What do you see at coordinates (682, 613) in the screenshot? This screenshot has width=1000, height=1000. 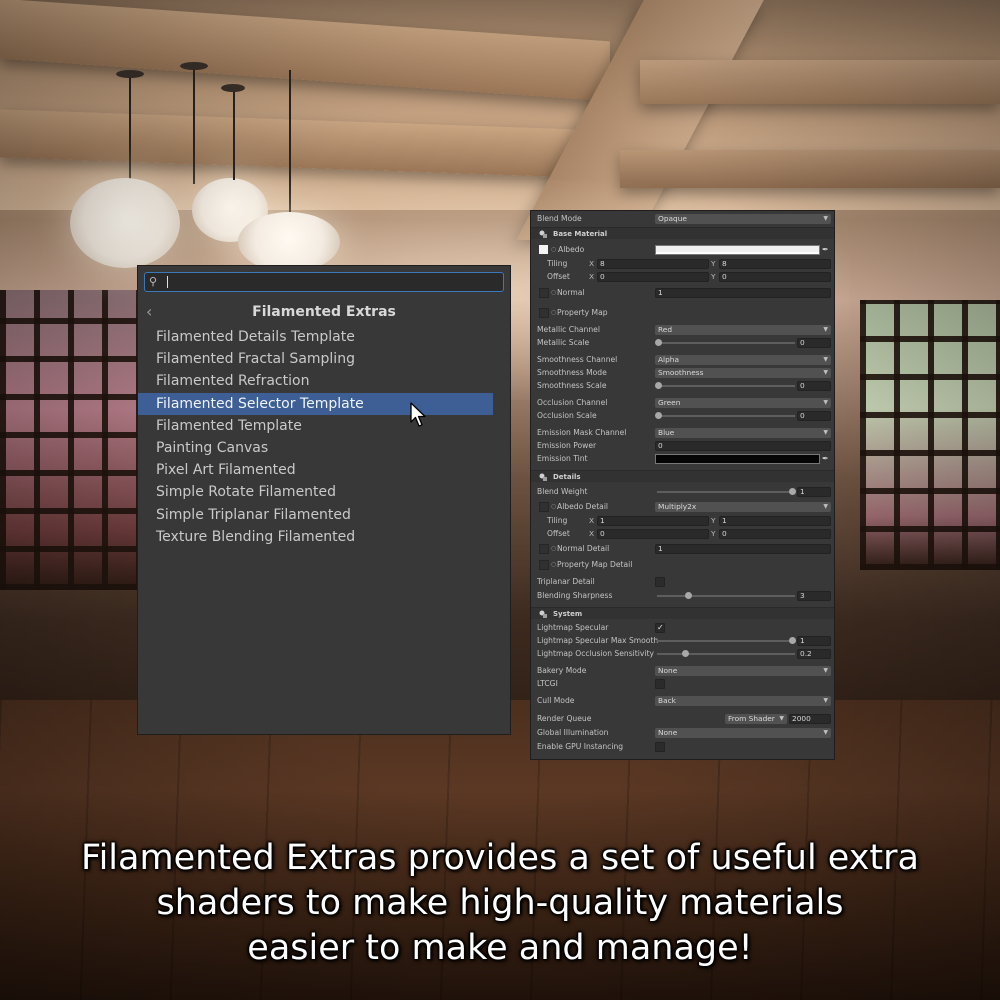 I see `system-section-header: System` at bounding box center [682, 613].